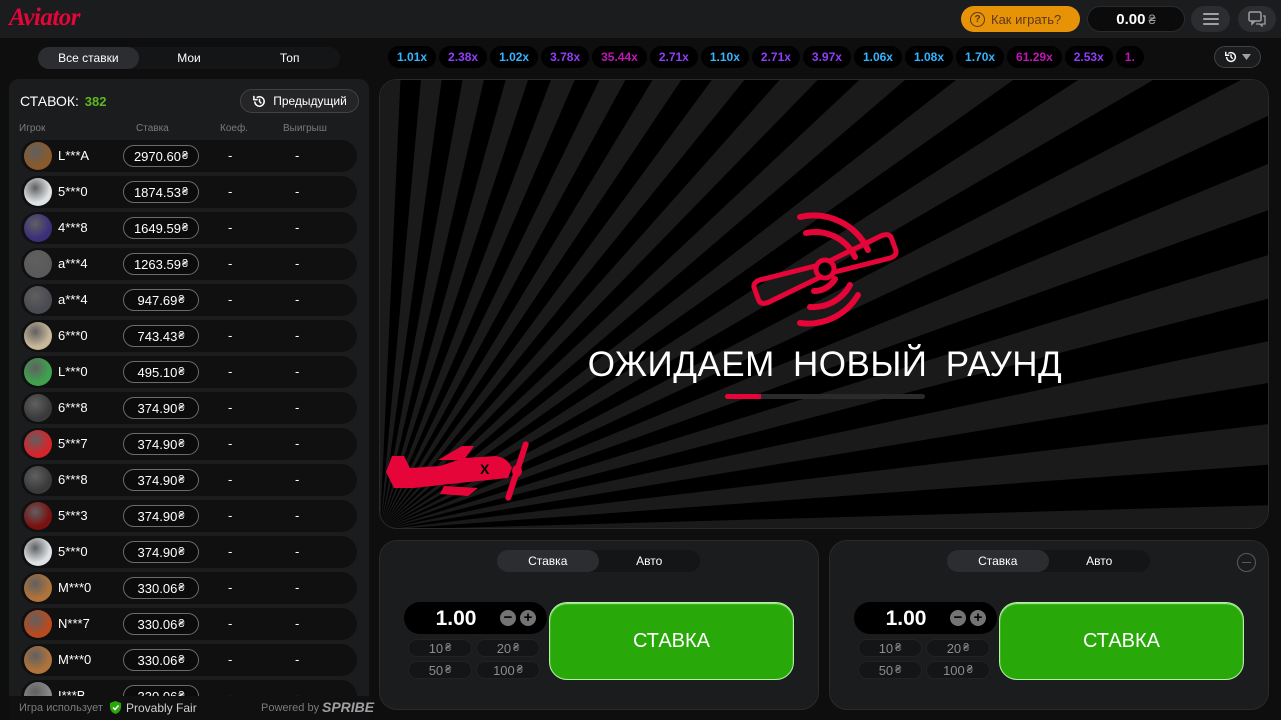 The width and height of the screenshot is (1281, 720). Describe the element at coordinates (63, 101) in the screenshot. I see `bets-count: СТАВОК: 382` at that location.